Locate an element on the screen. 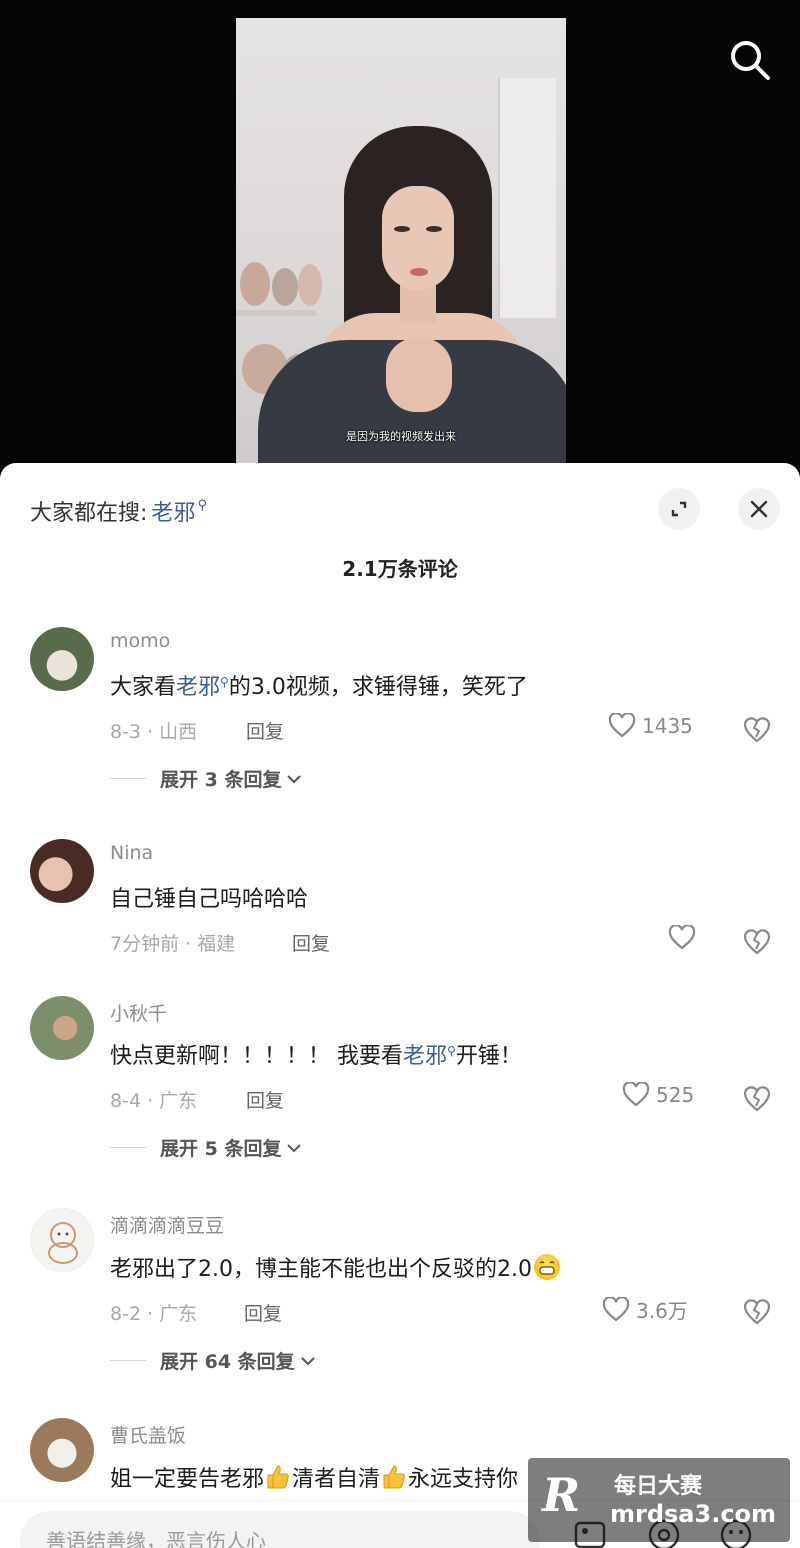 This screenshot has width=800, height=1548. comment-meta: 8-4 · 广东 is located at coordinates (154, 1101).